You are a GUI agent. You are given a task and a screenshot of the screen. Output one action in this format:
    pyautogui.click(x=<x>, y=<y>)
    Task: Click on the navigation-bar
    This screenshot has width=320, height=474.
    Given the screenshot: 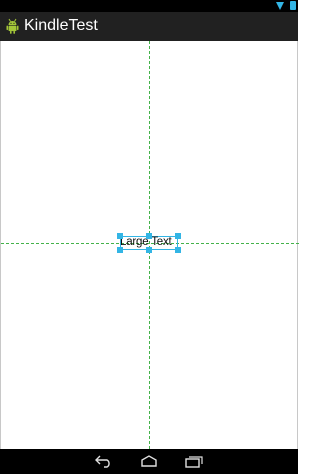 What is the action you would take?
    pyautogui.click(x=149, y=461)
    